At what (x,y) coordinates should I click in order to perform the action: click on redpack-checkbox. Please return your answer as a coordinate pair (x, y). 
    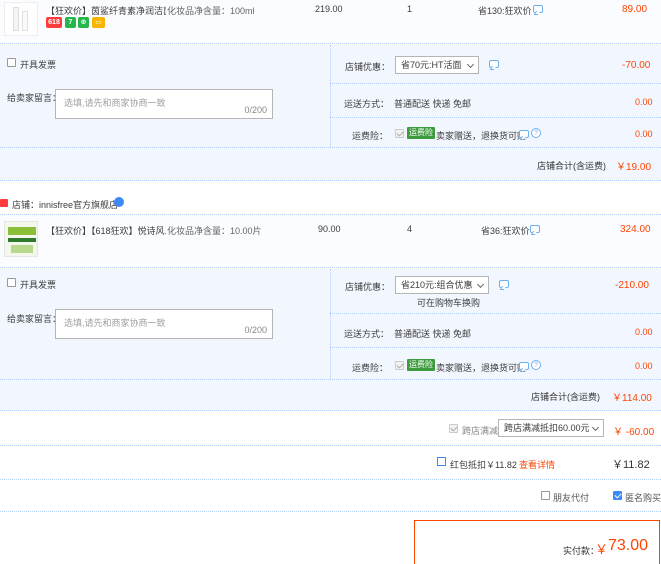
    Looking at the image, I should click on (441, 461).